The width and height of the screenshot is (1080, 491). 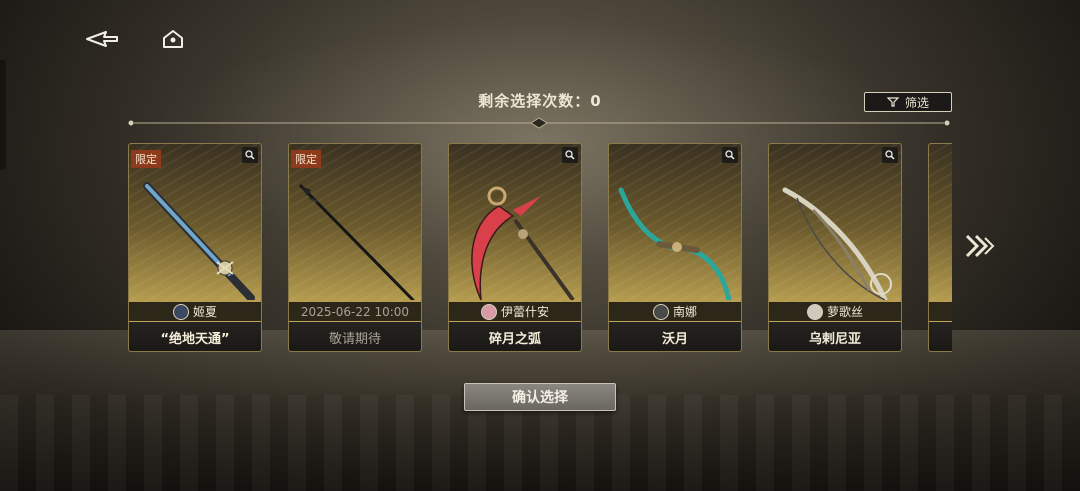 What do you see at coordinates (684, 312) in the screenshot?
I see `owner-name: 南娜` at bounding box center [684, 312].